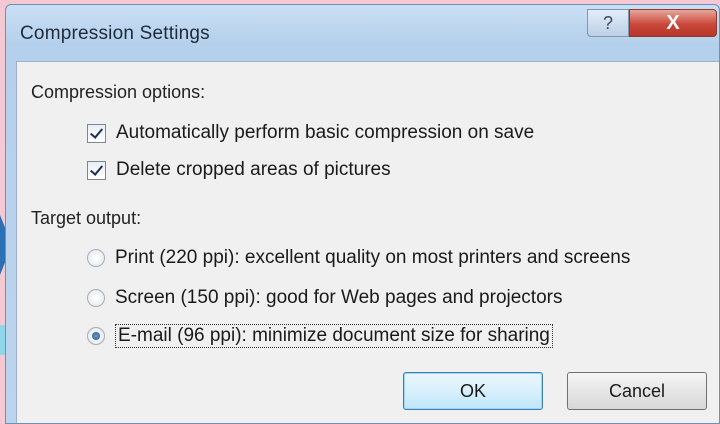 The image size is (720, 424). I want to click on close-icon: X, so click(673, 23).